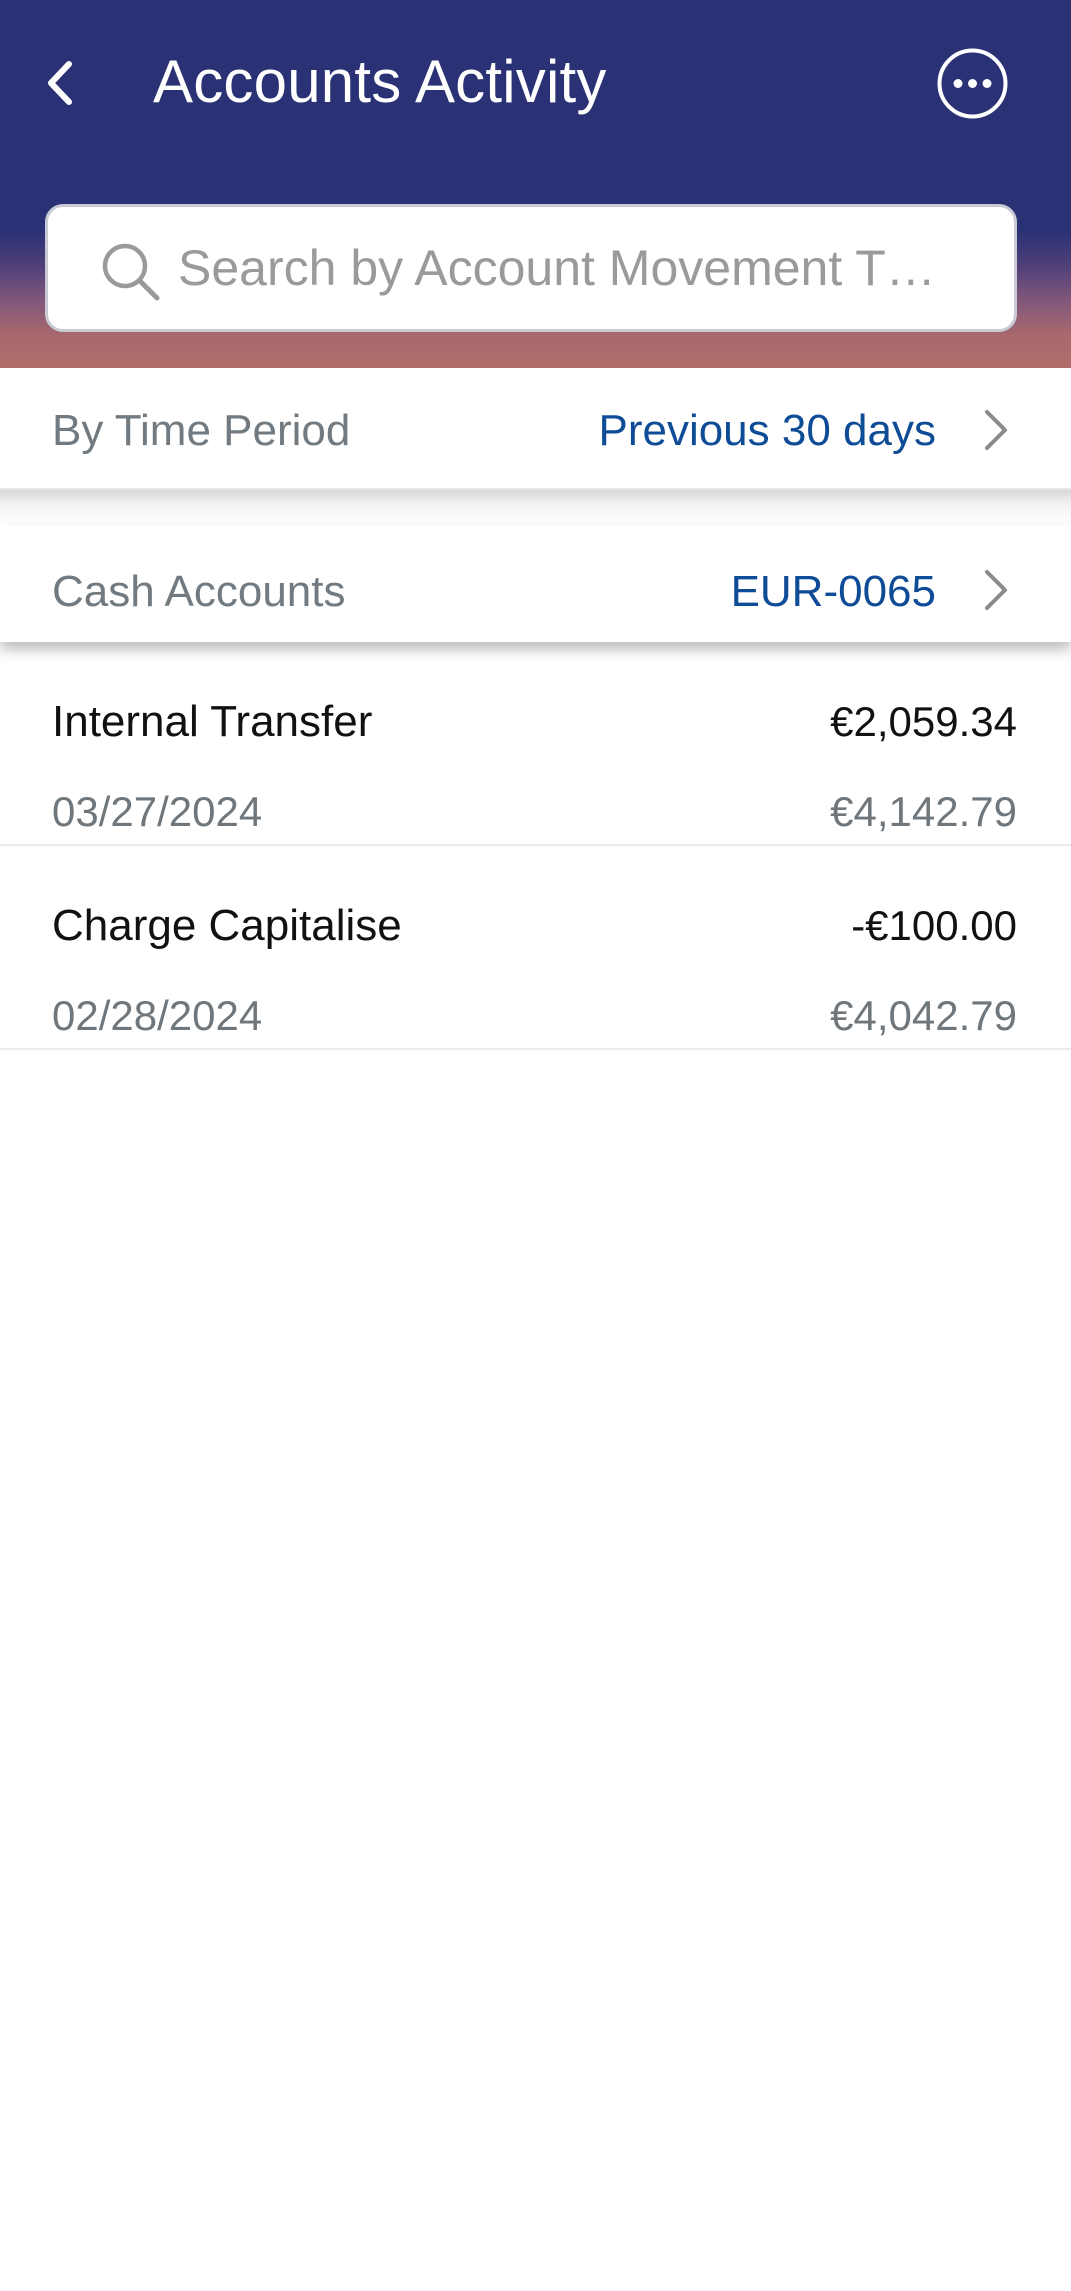 The width and height of the screenshot is (1071, 2291). What do you see at coordinates (535, 429) in the screenshot?
I see `time-period-filter: By Time Period Previous 30 days` at bounding box center [535, 429].